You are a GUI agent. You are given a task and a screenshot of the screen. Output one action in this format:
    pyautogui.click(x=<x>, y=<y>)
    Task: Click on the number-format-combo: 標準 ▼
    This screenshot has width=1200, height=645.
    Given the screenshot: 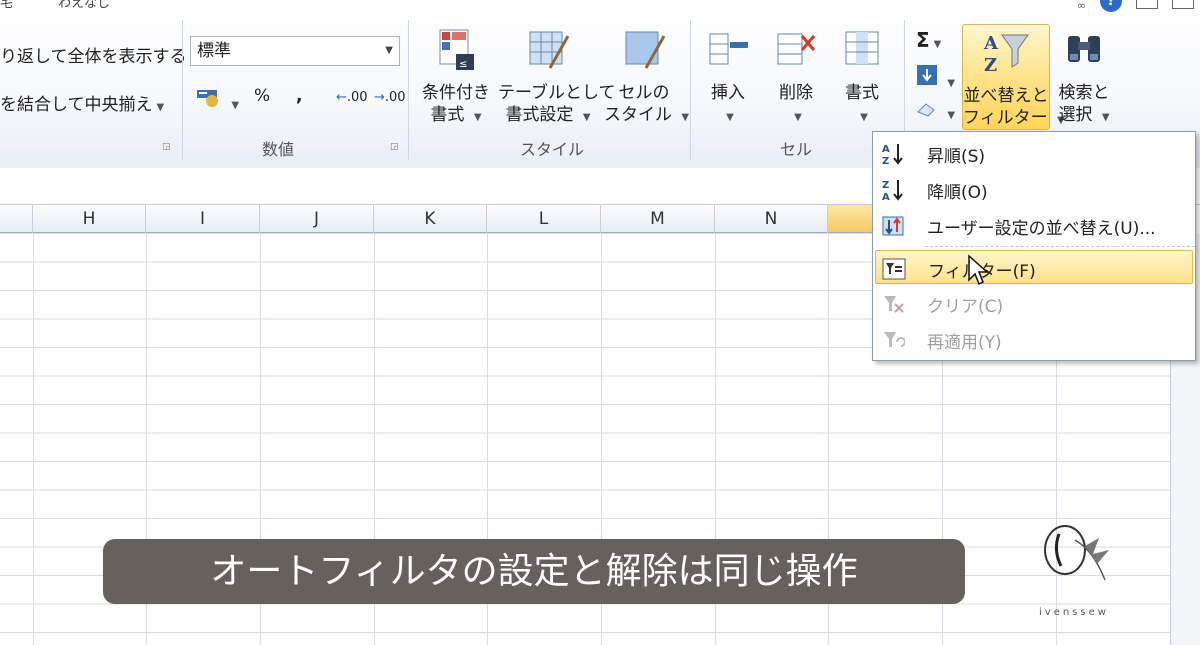 What is the action you would take?
    pyautogui.click(x=295, y=51)
    